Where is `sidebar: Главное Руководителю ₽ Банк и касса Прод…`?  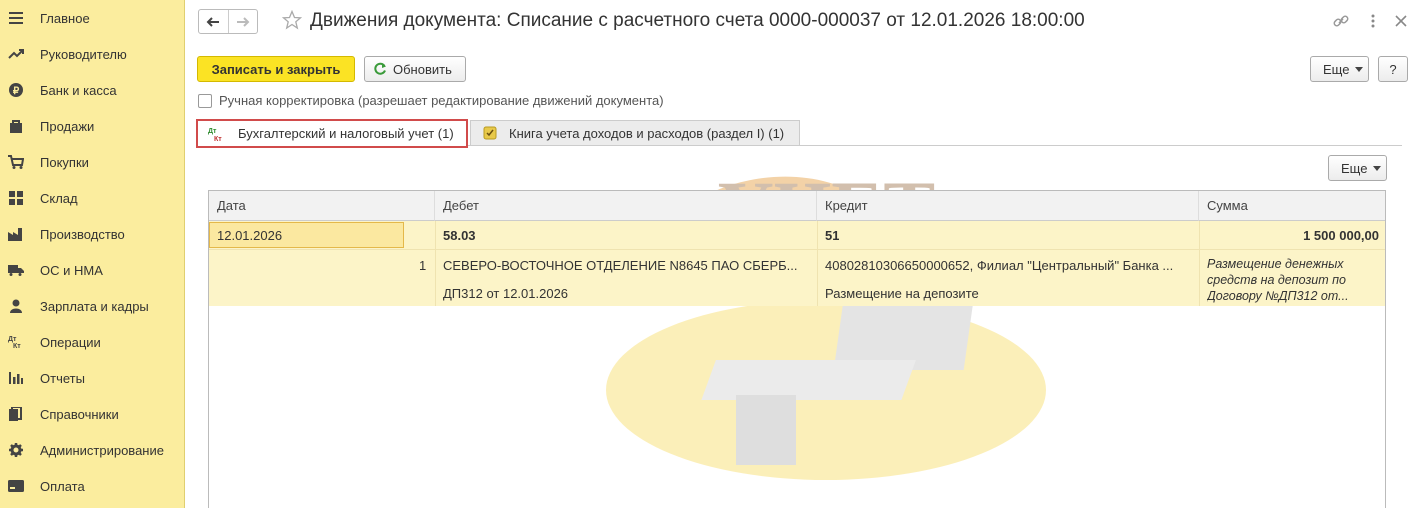 sidebar: Главное Руководителю ₽ Банк и касса Прод… is located at coordinates (92, 254).